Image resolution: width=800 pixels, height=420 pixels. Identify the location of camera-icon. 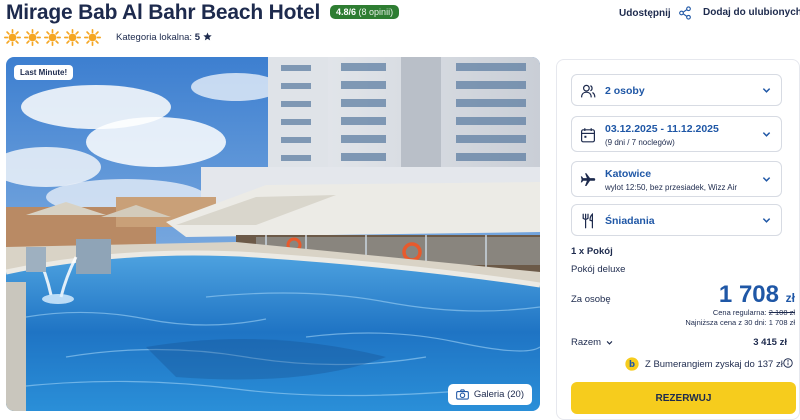
(462, 394).